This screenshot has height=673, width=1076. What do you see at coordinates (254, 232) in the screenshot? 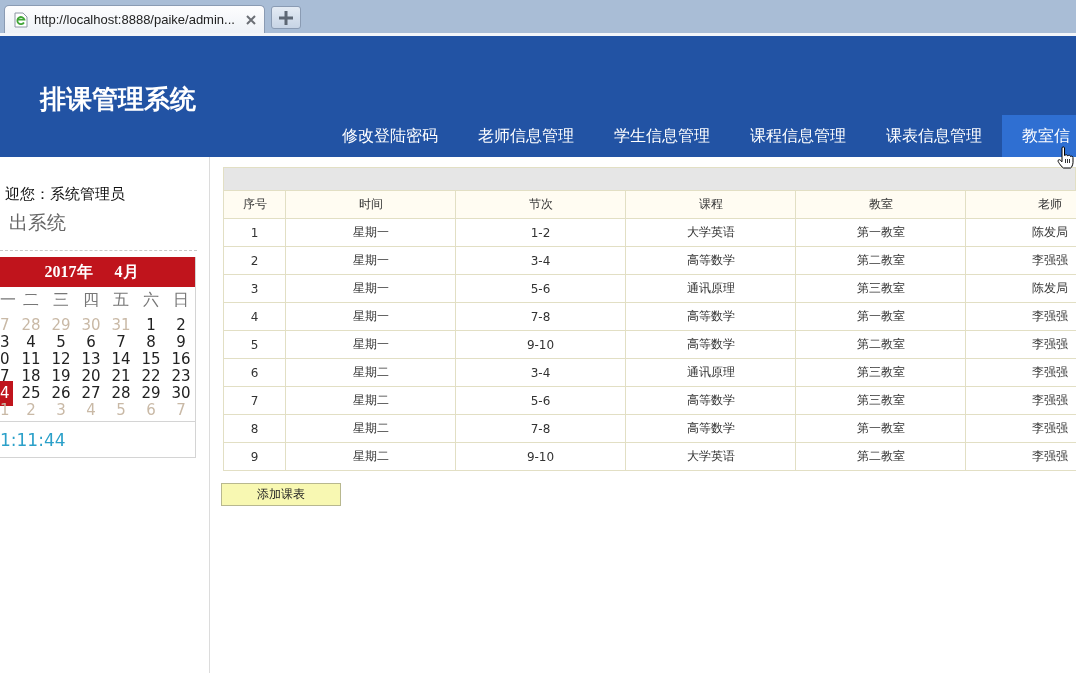
I see `table-cell: 1` at bounding box center [254, 232].